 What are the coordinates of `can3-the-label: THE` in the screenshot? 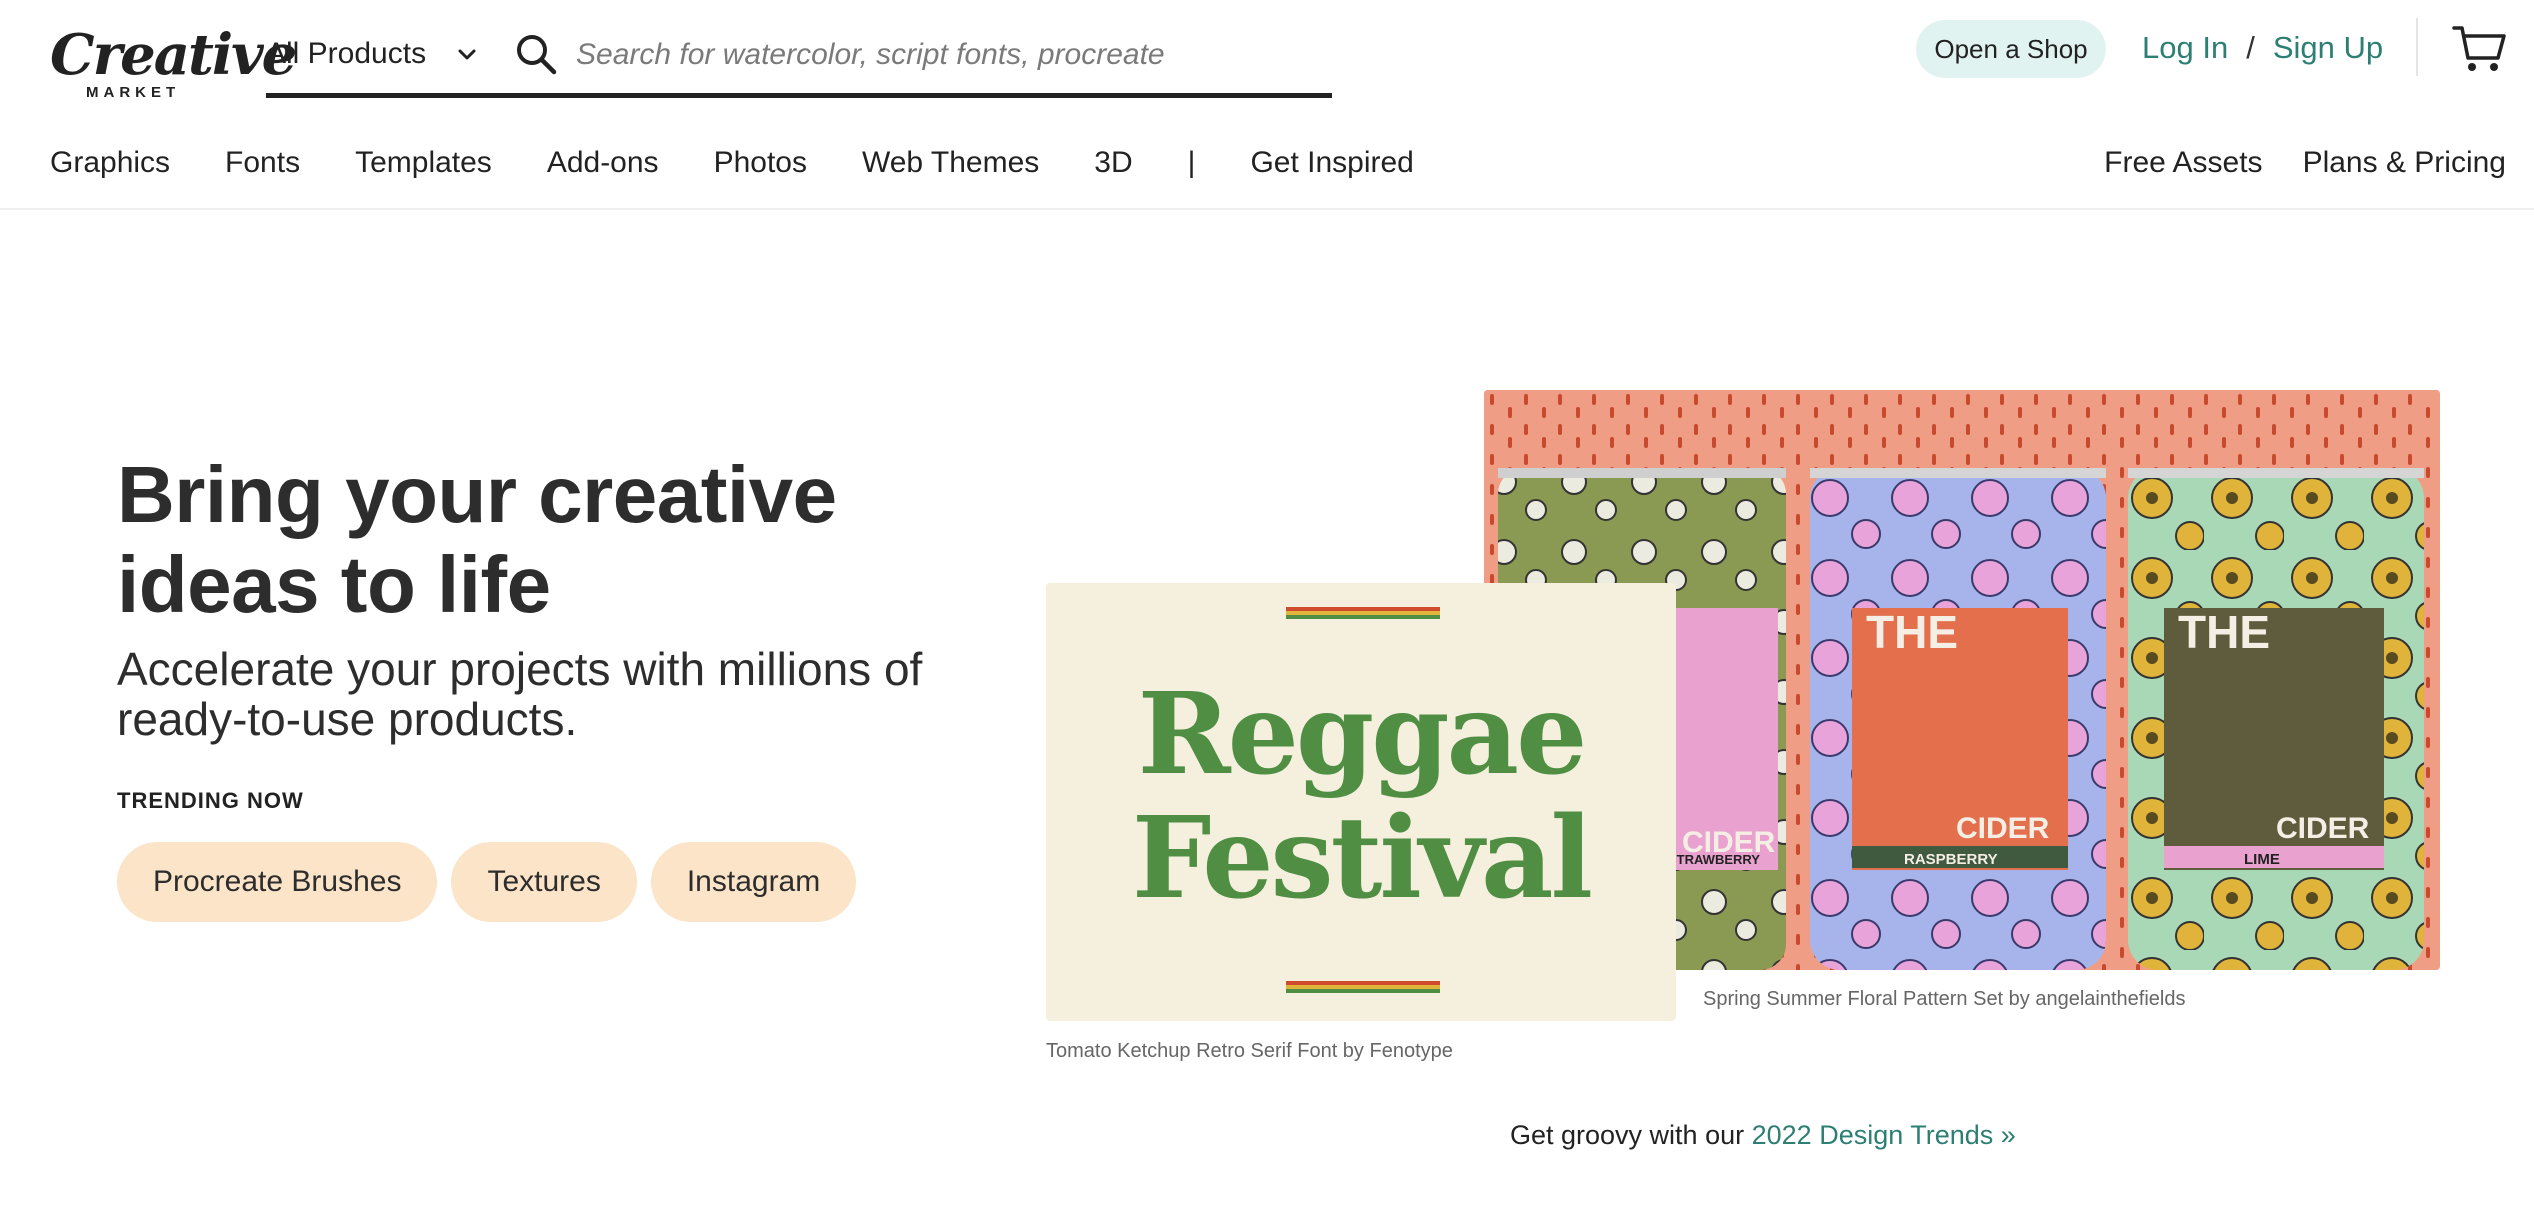 It's located at (2224, 632).